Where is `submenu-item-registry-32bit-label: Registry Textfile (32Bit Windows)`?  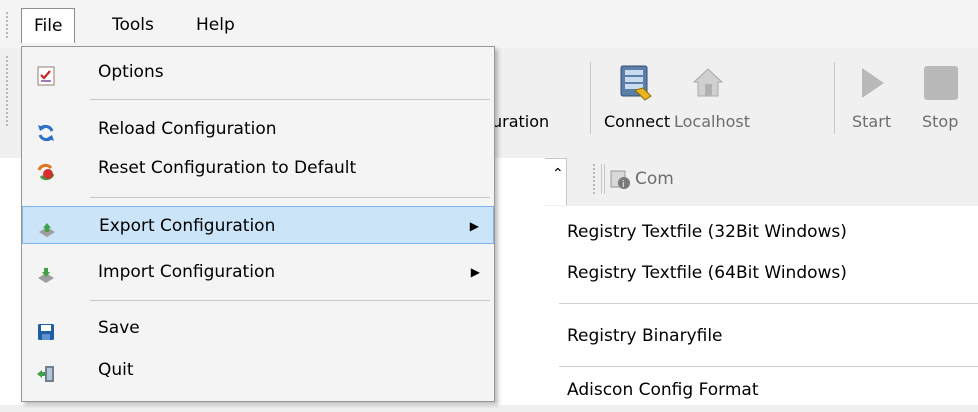
submenu-item-registry-32bit-label: Registry Textfile (32Bit Windows) is located at coordinates (707, 232).